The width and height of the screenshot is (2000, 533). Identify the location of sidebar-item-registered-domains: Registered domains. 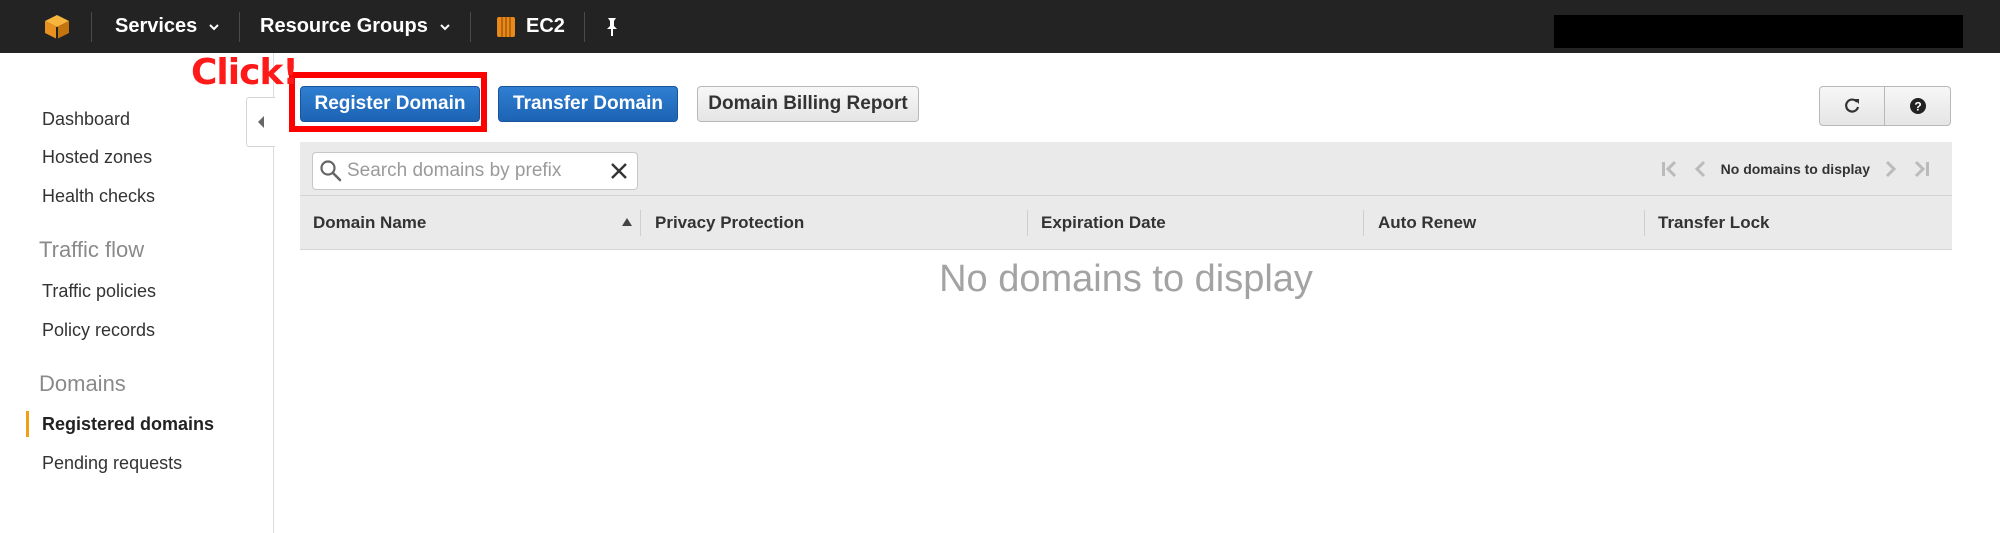
(128, 424).